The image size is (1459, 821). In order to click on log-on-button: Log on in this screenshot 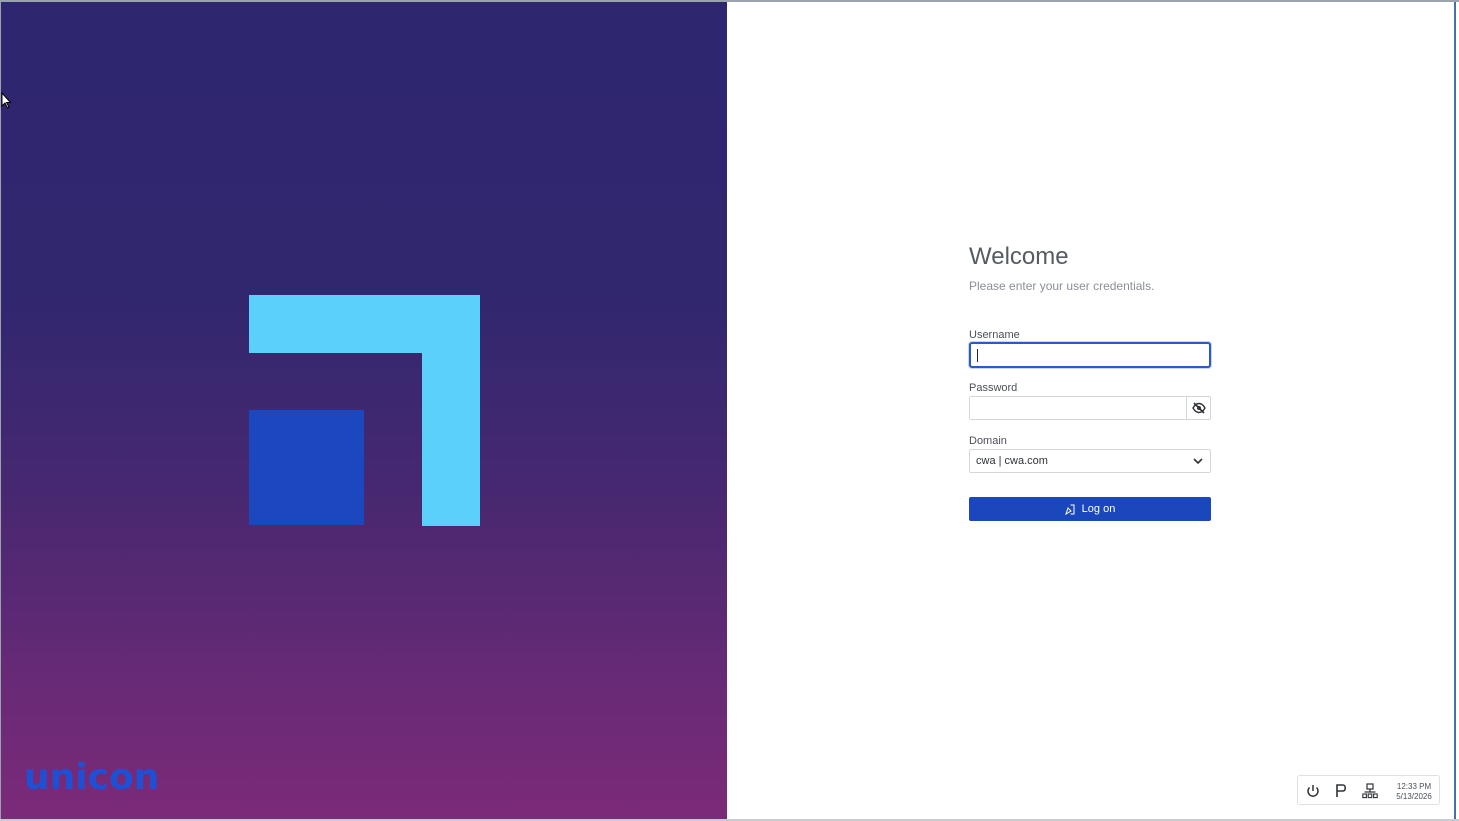, I will do `click(1090, 509)`.